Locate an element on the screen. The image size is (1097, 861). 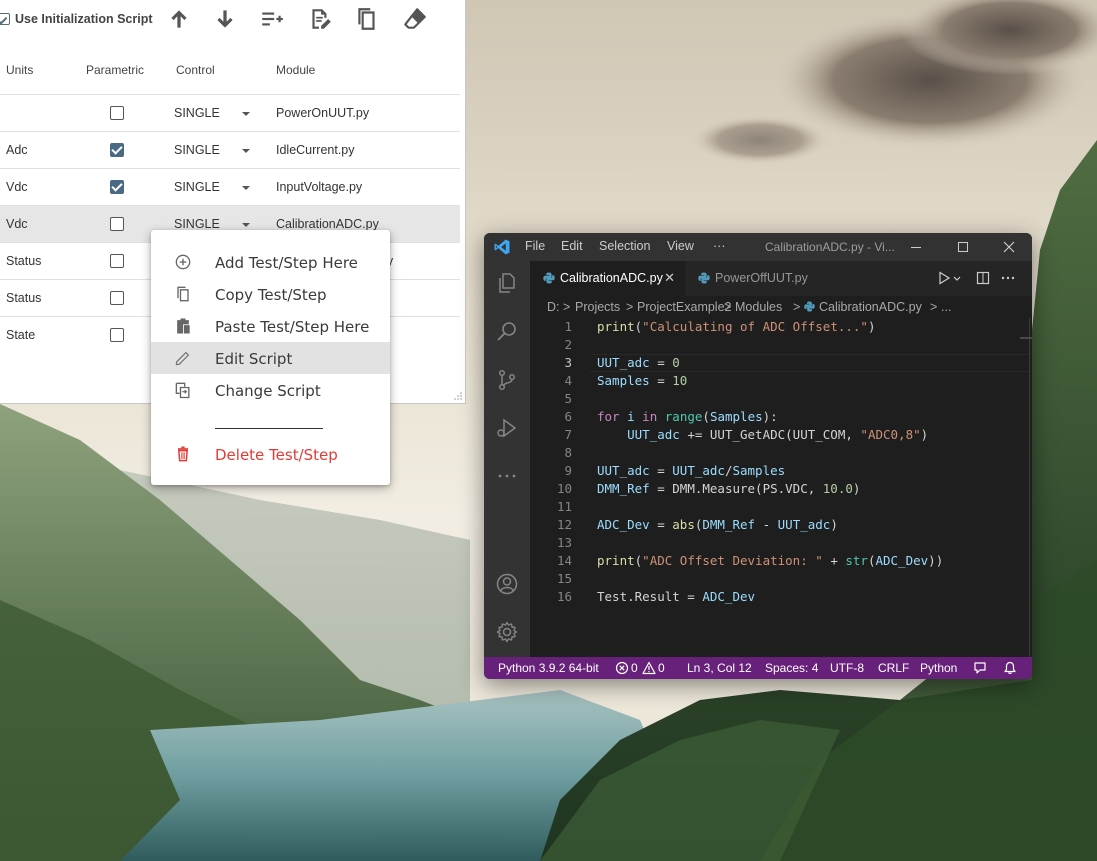
maximize-icon is located at coordinates (963, 247).